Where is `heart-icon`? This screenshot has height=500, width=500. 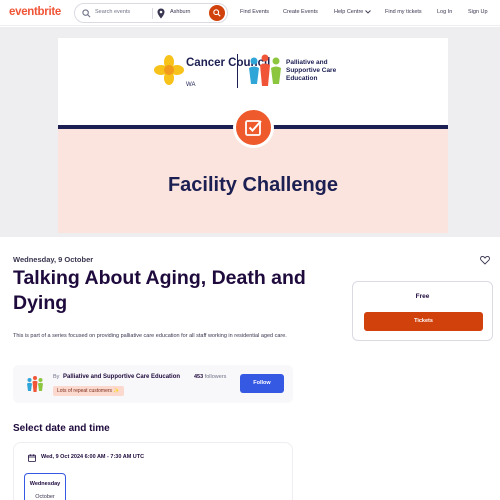 heart-icon is located at coordinates (485, 260).